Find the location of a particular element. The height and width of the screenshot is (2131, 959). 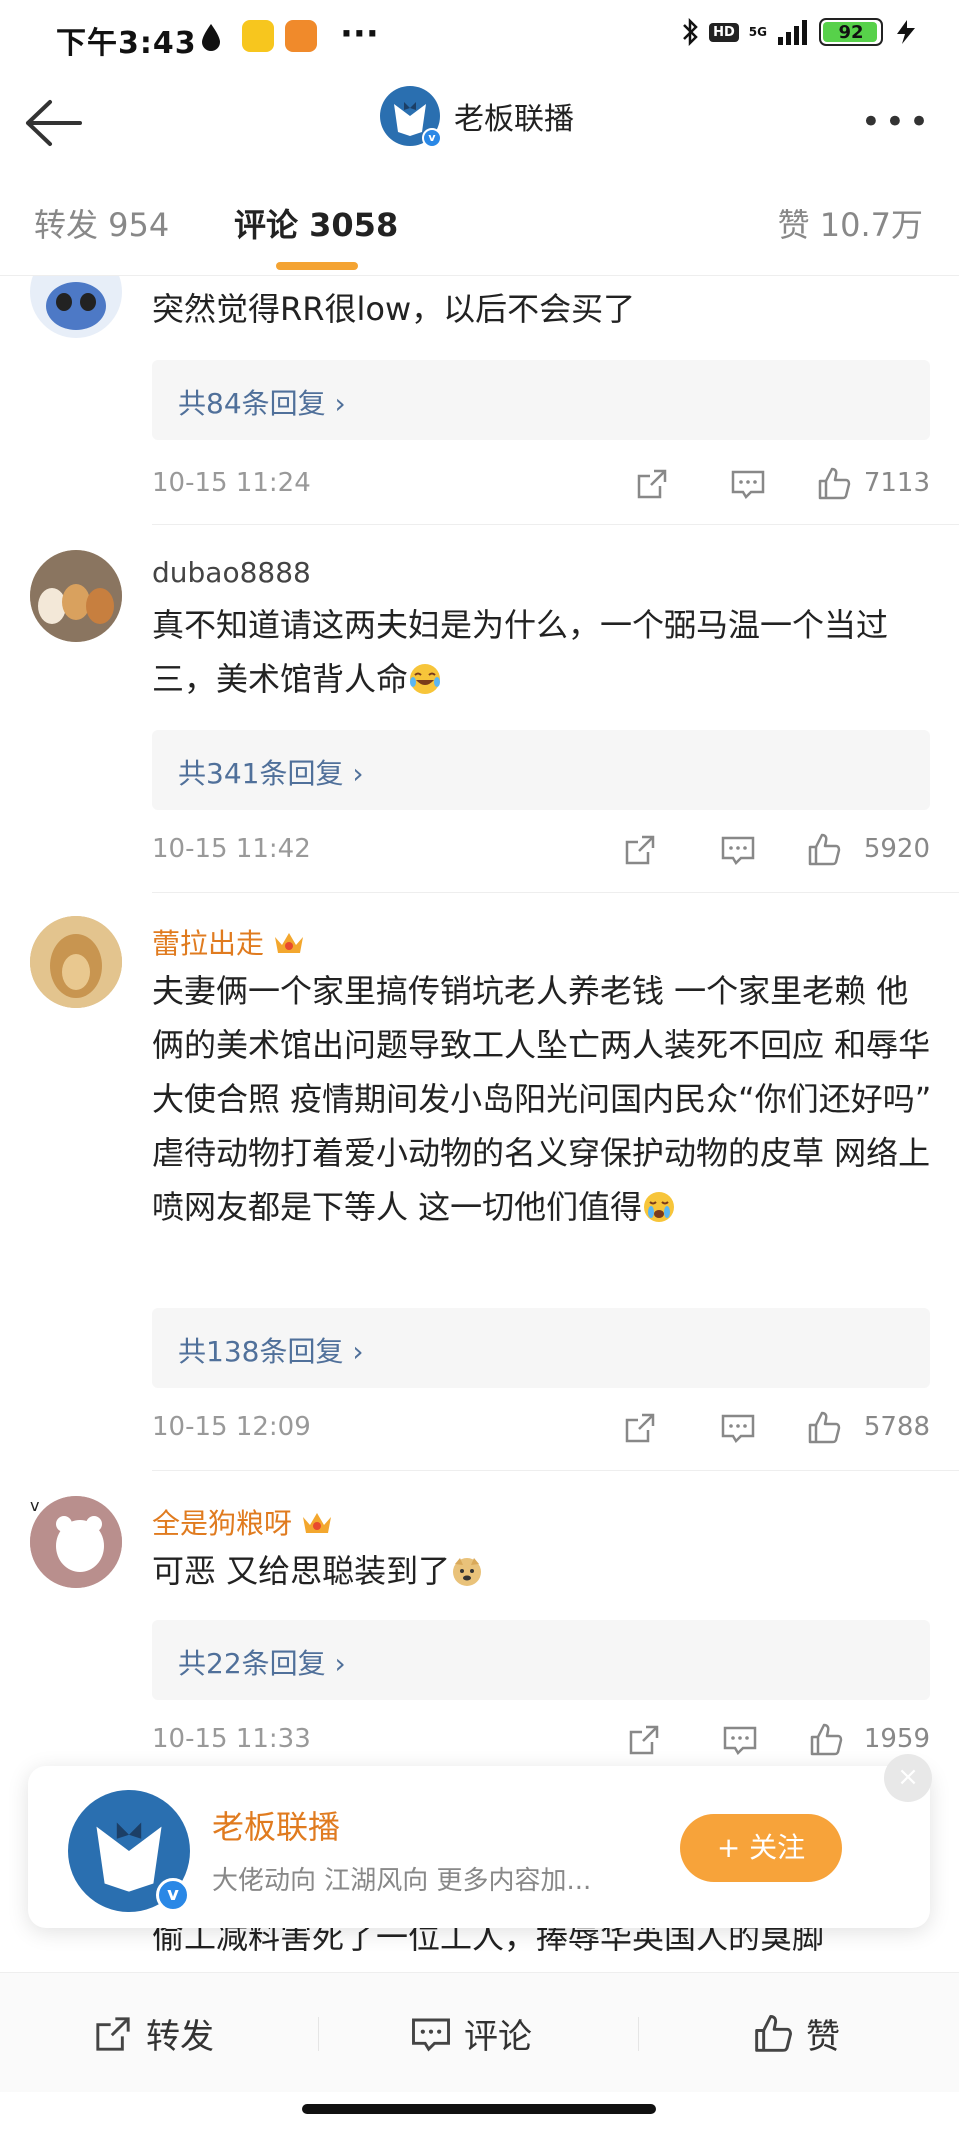

comment-text: 真不知道请这两夫妇是为什么，一个弼马温一个当过三，美术馆背人命 is located at coordinates (542, 652).